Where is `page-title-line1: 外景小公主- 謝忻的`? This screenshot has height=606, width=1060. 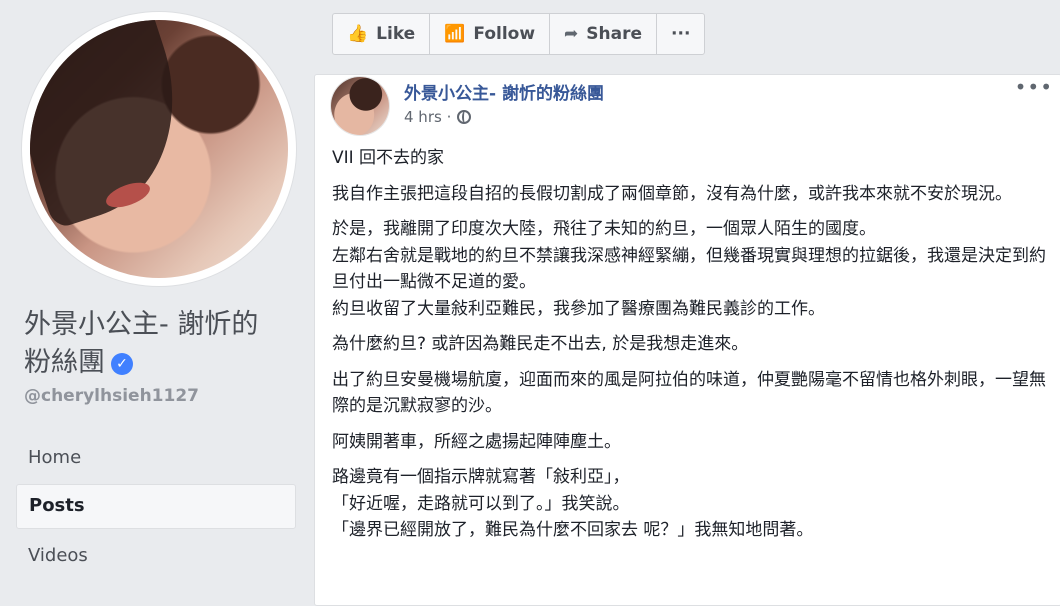 page-title-line1: 外景小公主- 謝忻的 is located at coordinates (141, 324).